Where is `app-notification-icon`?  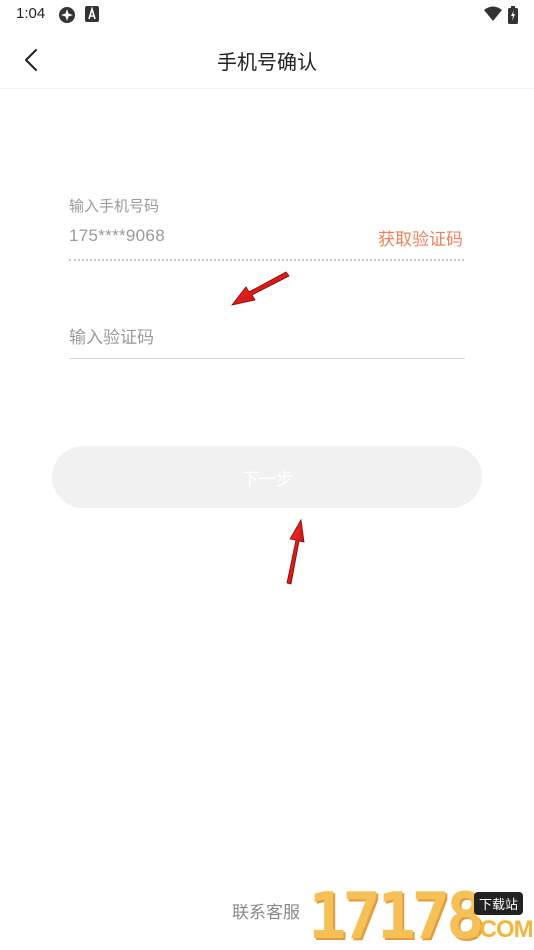
app-notification-icon is located at coordinates (67, 17).